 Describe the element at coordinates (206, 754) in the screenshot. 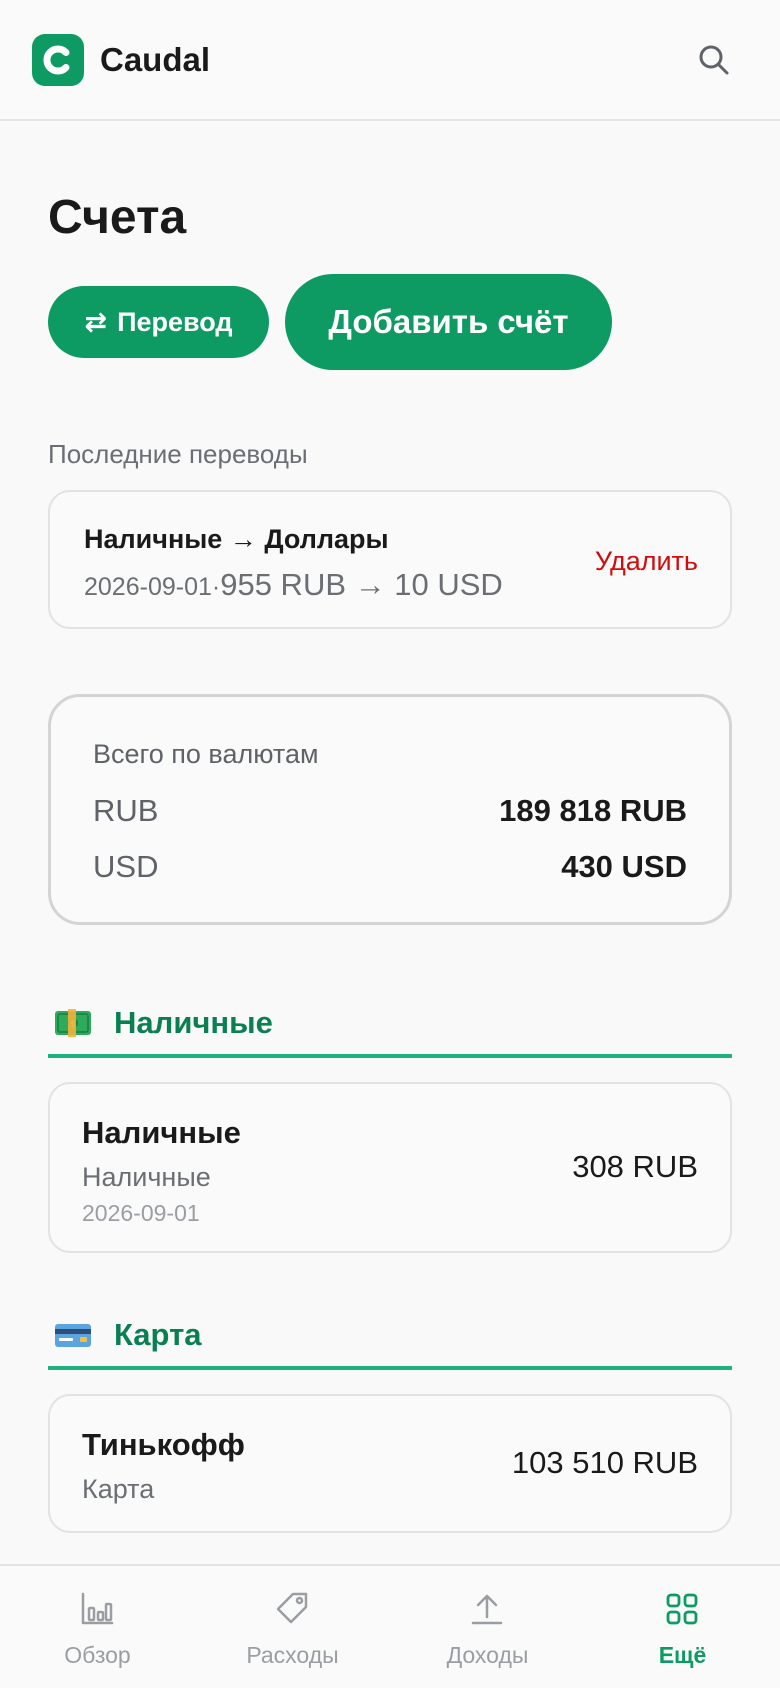

I see `totals-title: Всего по валютам` at that location.